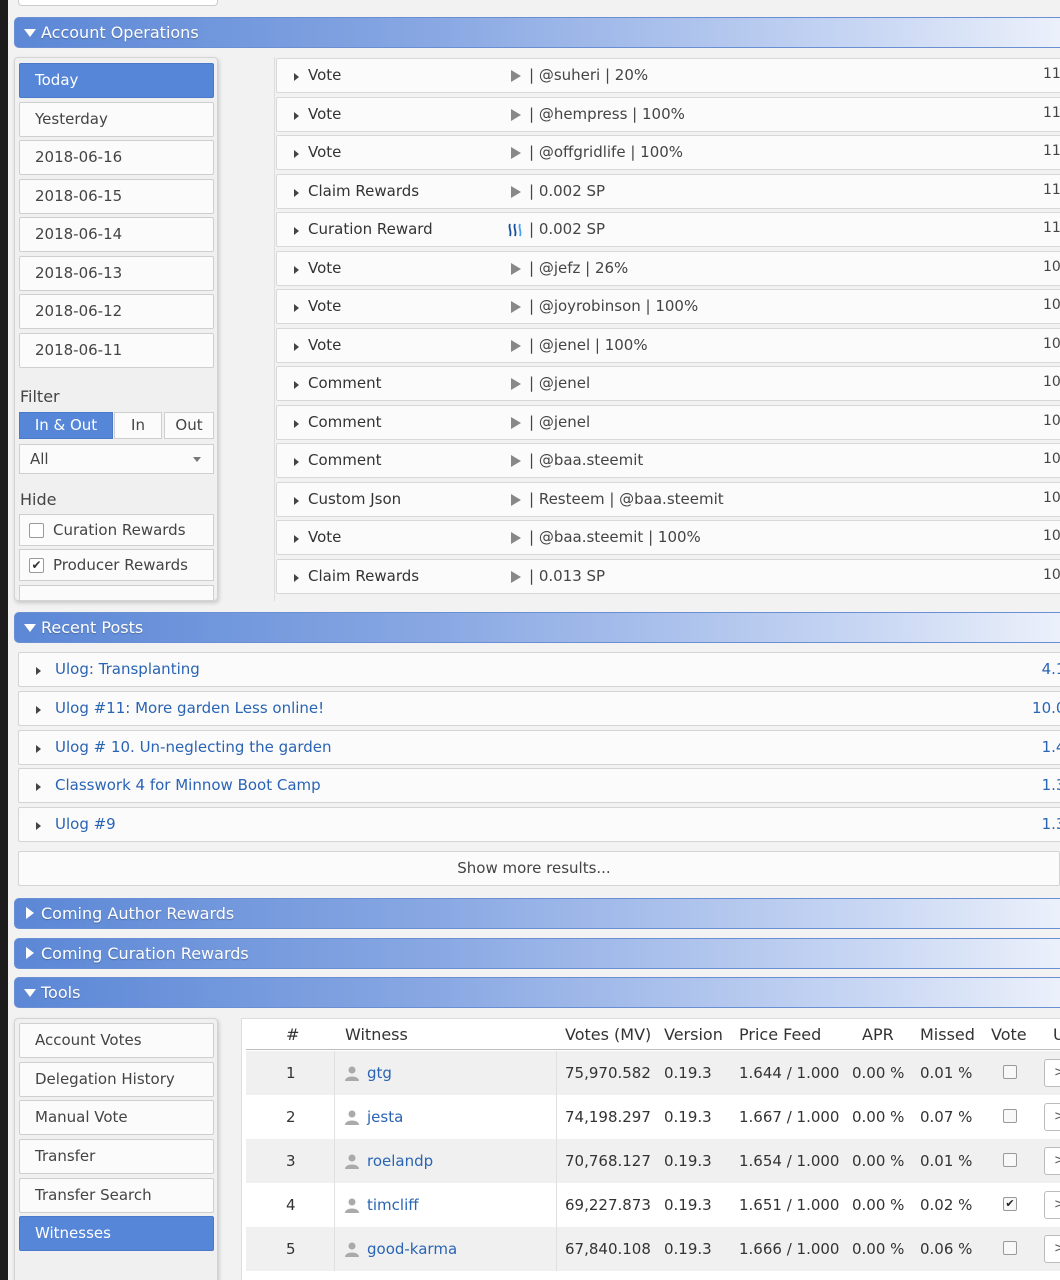 Image resolution: width=1060 pixels, height=1280 pixels. I want to click on tool-transfer-search: Transfer Search, so click(116, 1195).